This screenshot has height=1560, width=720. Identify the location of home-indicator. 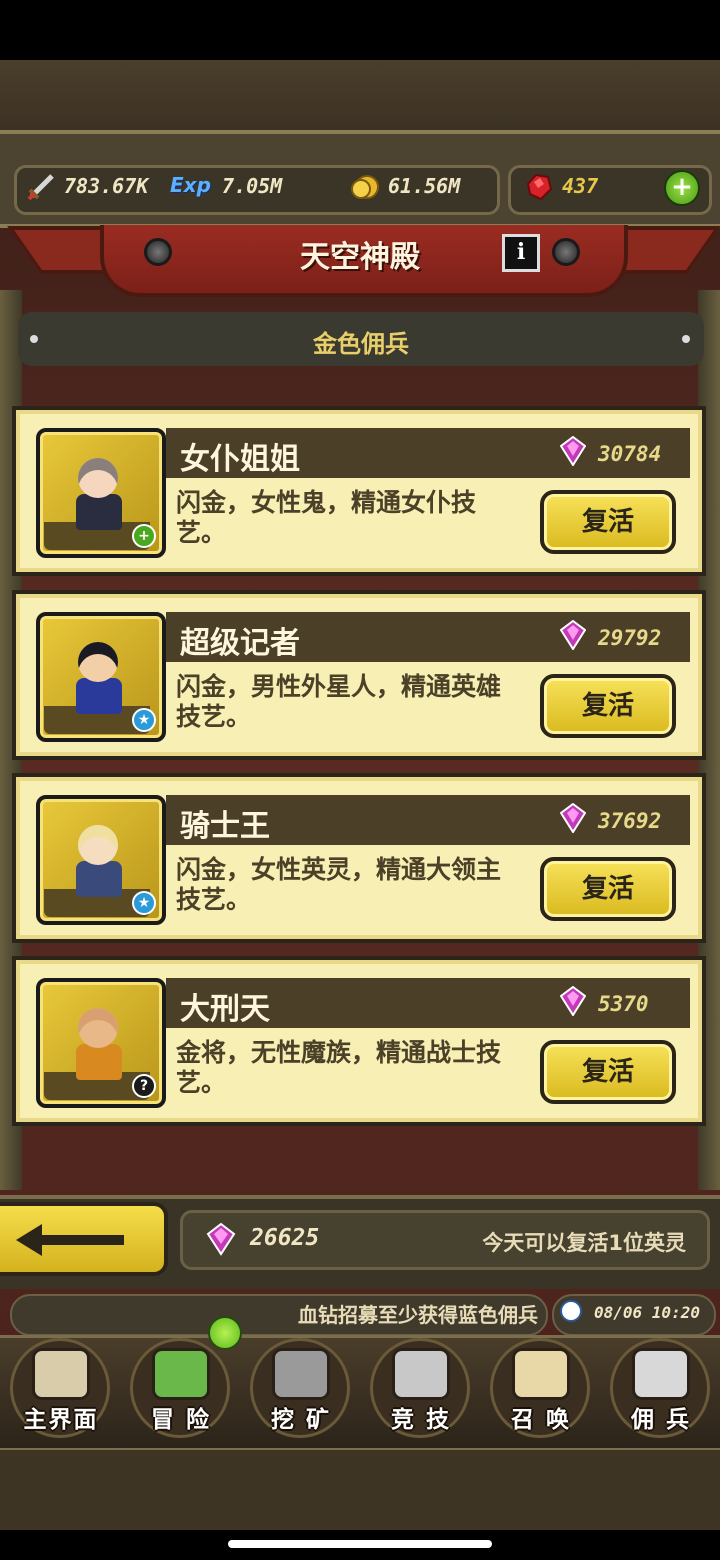
(360, 1544).